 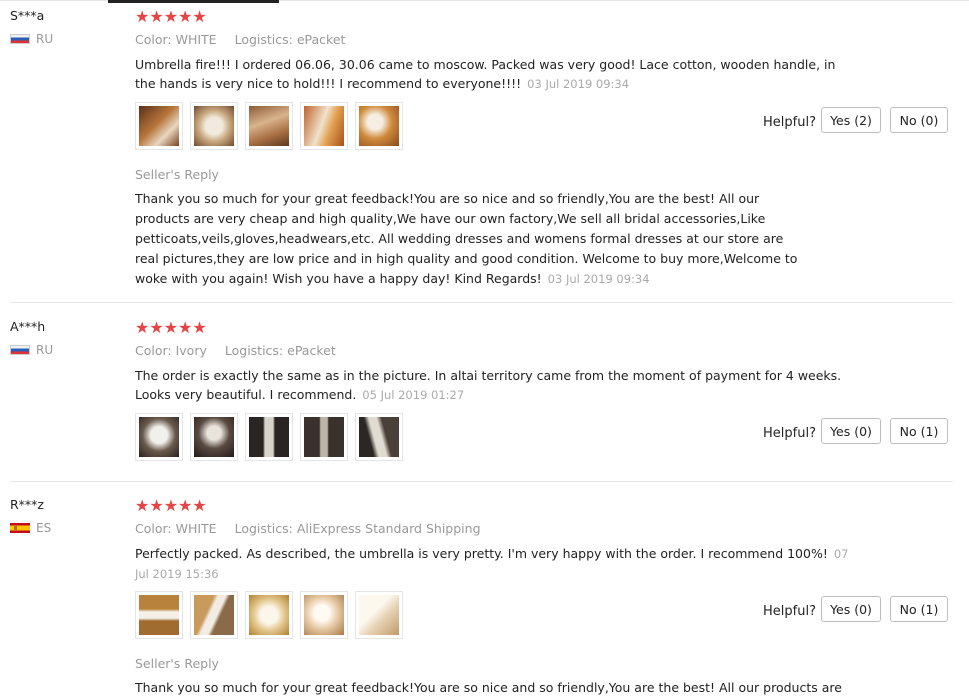 I want to click on order-info: Color: WHITE Logistics: ePacket, so click(x=240, y=39).